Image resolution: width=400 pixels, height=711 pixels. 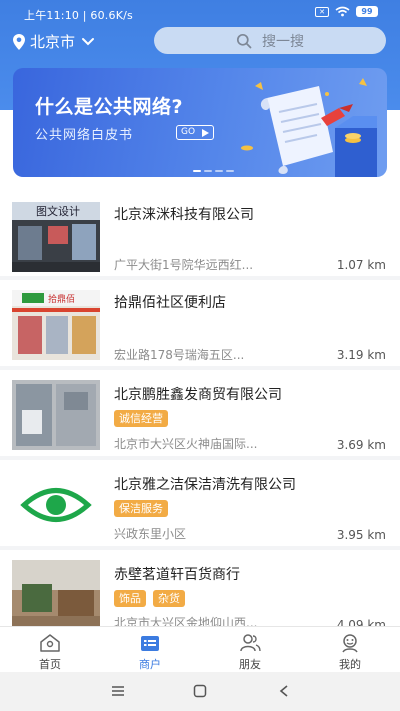 I want to click on tab-home: 首页, so click(x=50, y=652).